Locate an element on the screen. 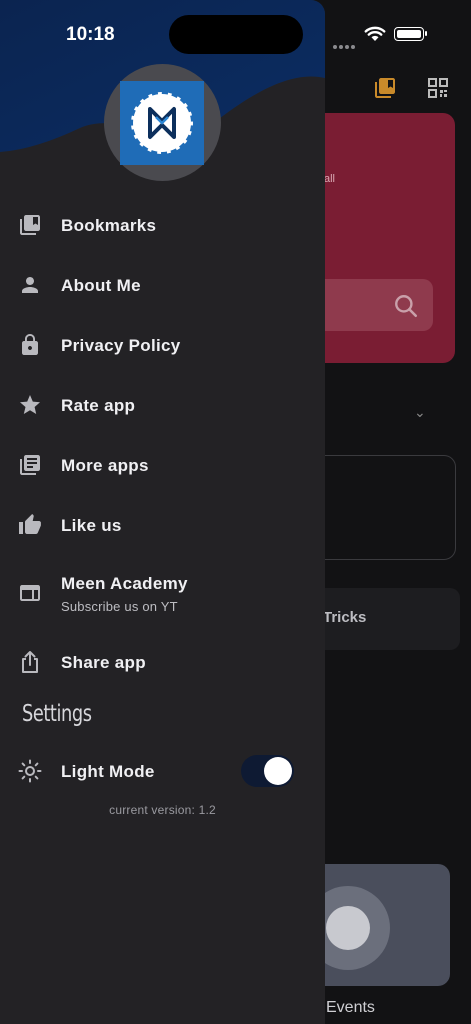  light-mode-label: Light Mode is located at coordinates (108, 771).